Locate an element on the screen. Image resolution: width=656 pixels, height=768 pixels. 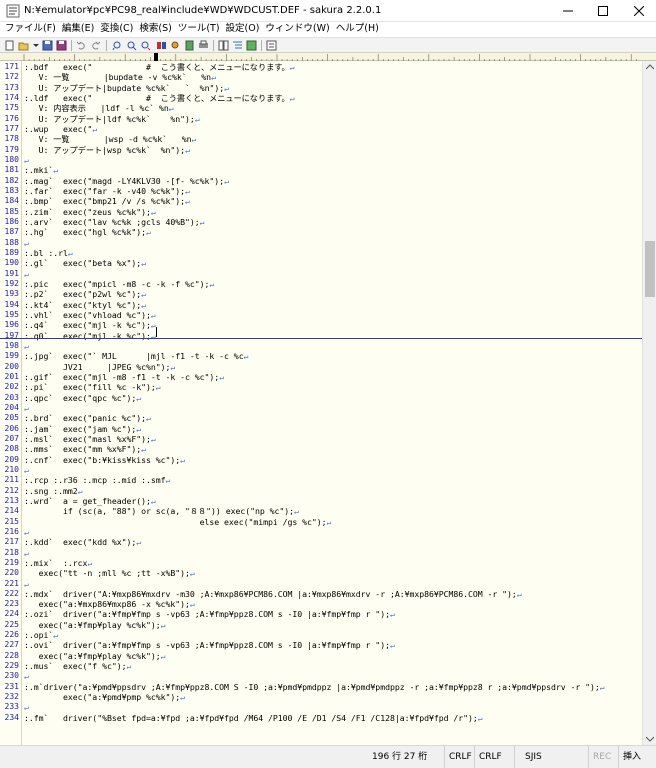
eol-input-indicator: CRLF is located at coordinates (494, 757).